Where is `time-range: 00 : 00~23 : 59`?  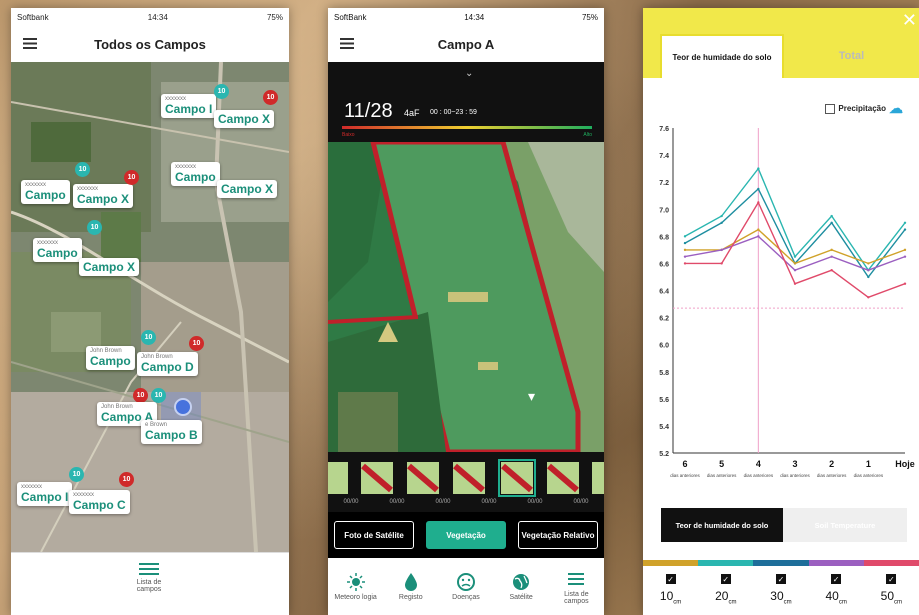 time-range: 00 : 00~23 : 59 is located at coordinates (453, 112).